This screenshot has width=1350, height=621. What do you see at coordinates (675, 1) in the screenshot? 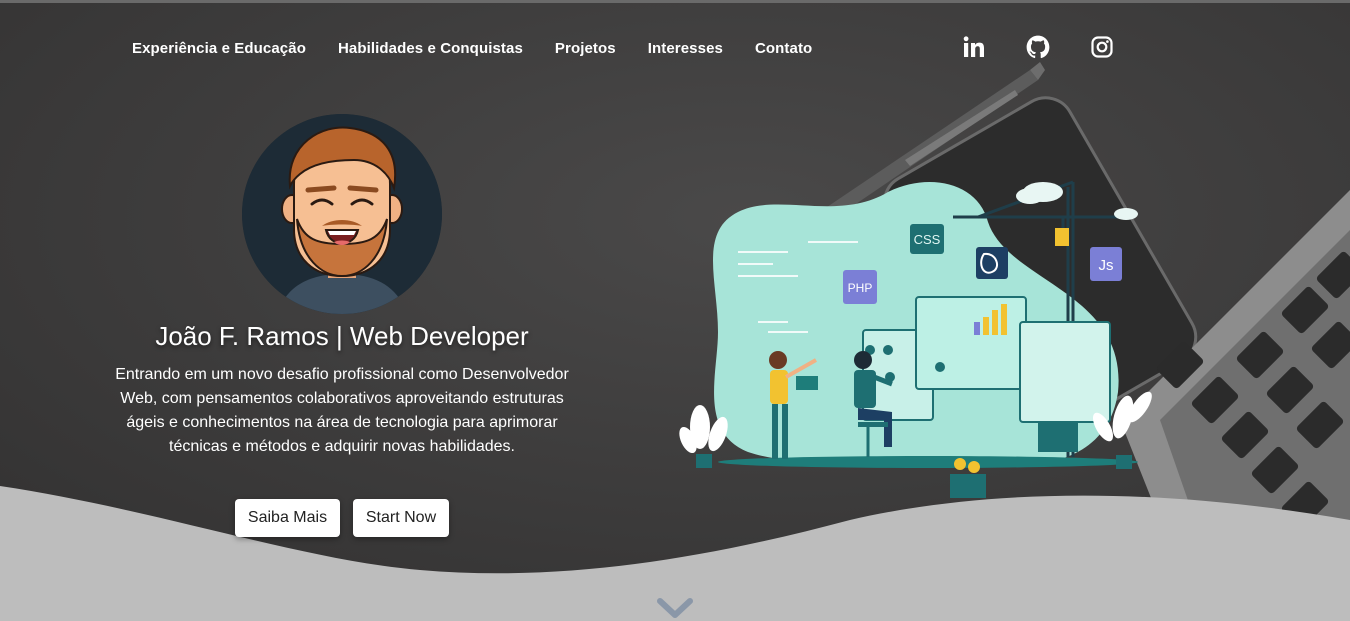
I see `top-edge` at bounding box center [675, 1].